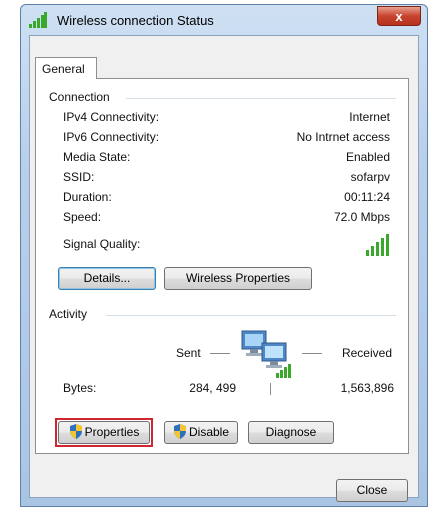  Describe the element at coordinates (369, 117) in the screenshot. I see `ipv4-value: Internet` at that location.